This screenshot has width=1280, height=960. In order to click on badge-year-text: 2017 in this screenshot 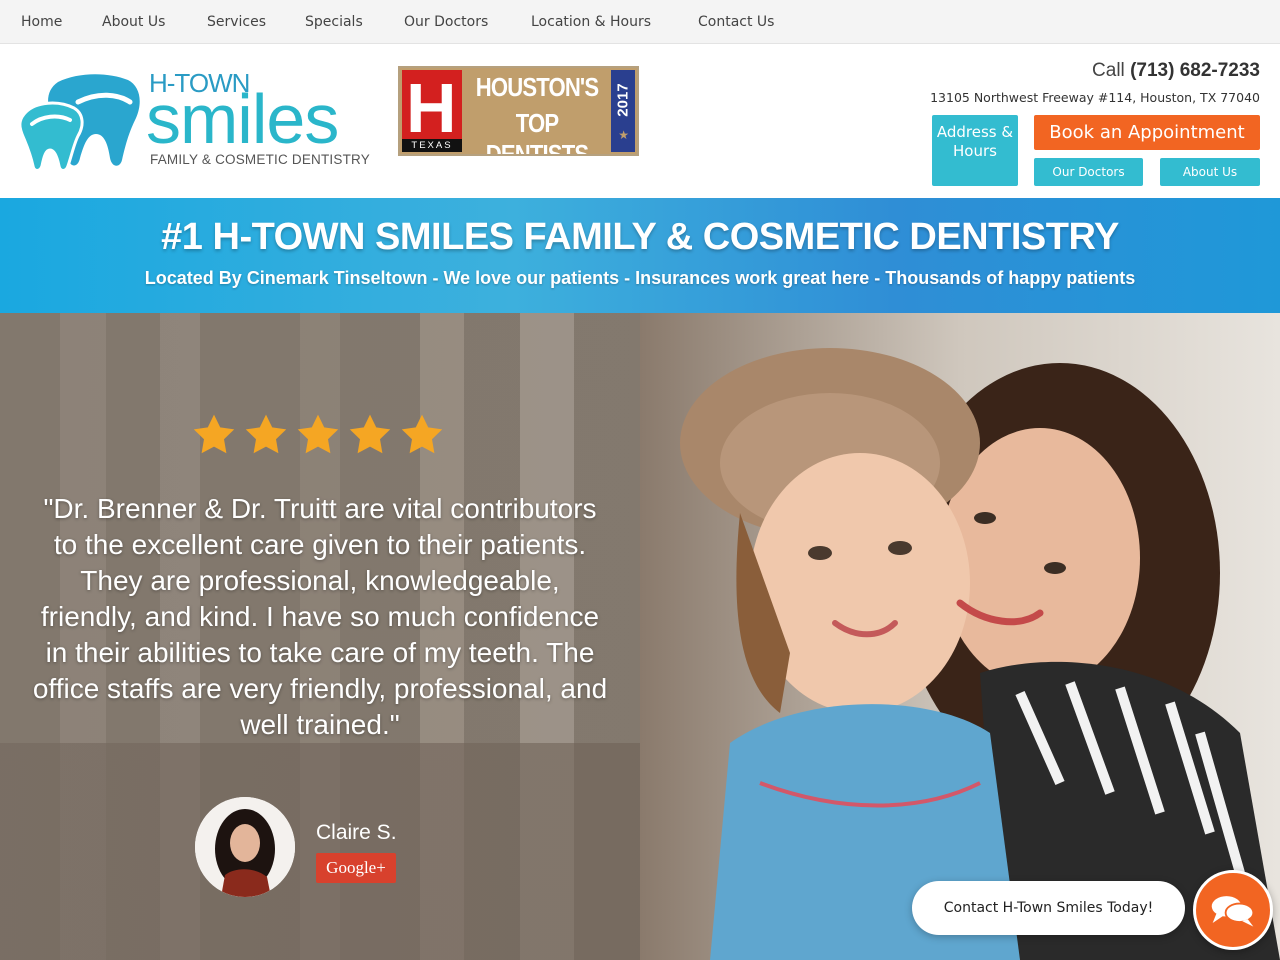, I will do `click(623, 100)`.